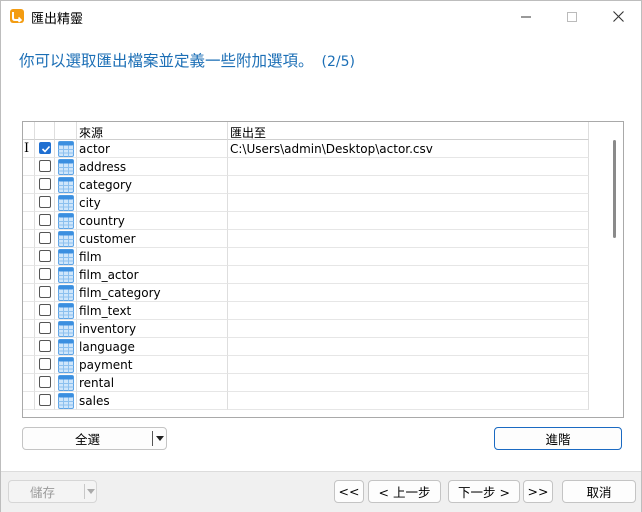  I want to click on row-source-cell: country, so click(152, 221).